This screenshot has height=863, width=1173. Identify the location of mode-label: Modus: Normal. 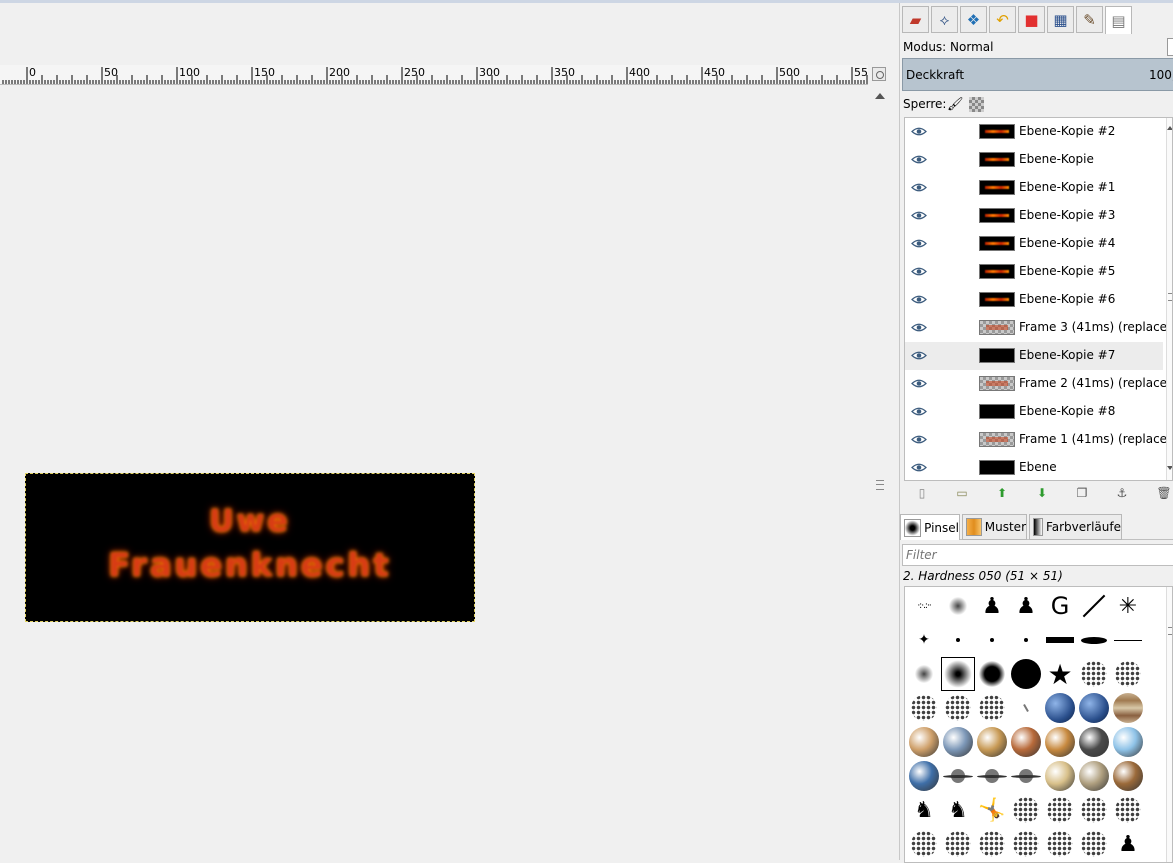
(948, 47).